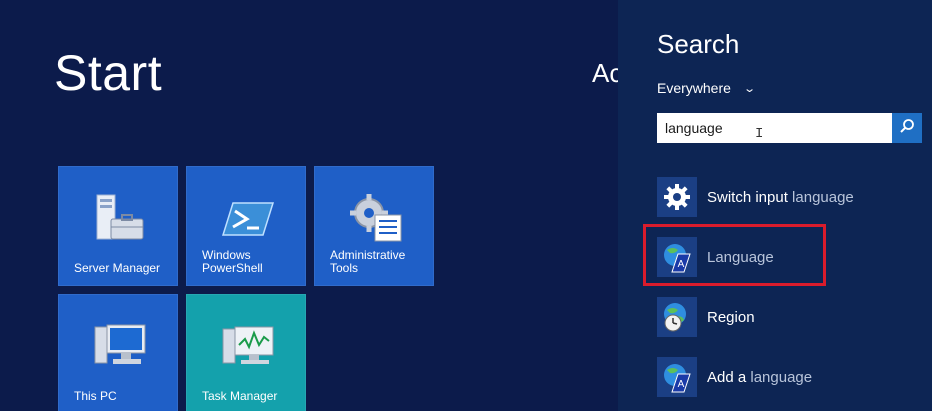  Describe the element at coordinates (248, 220) in the screenshot. I see `powershell-icon` at that location.